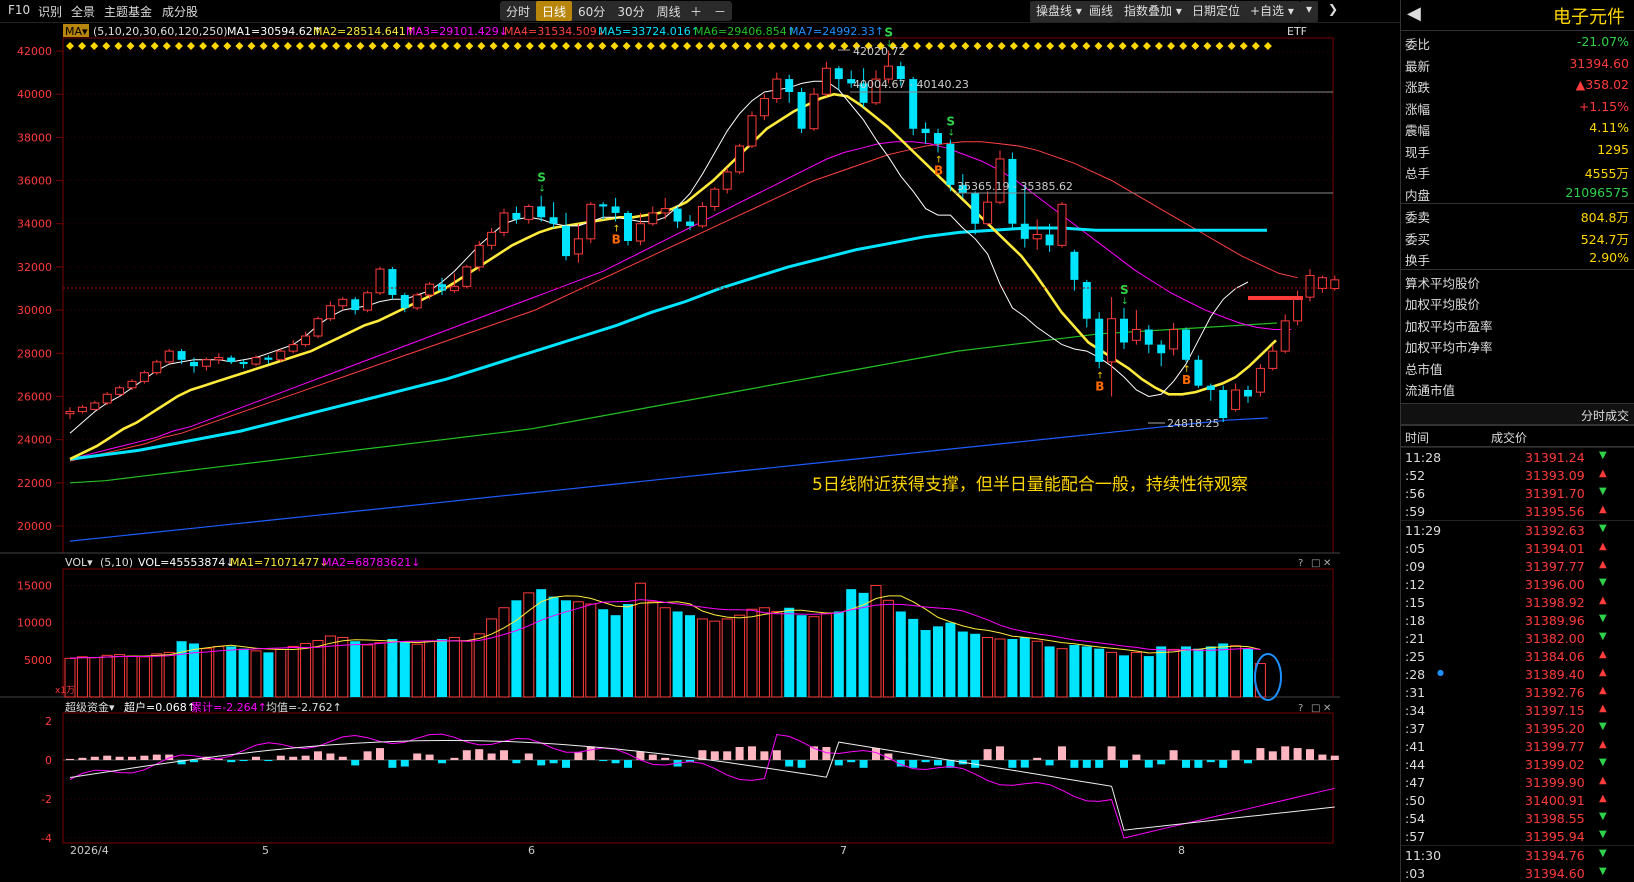 Image resolution: width=1634 pixels, height=882 pixels. What do you see at coordinates (720, 11) in the screenshot?
I see `zoom-out-button: －` at bounding box center [720, 11].